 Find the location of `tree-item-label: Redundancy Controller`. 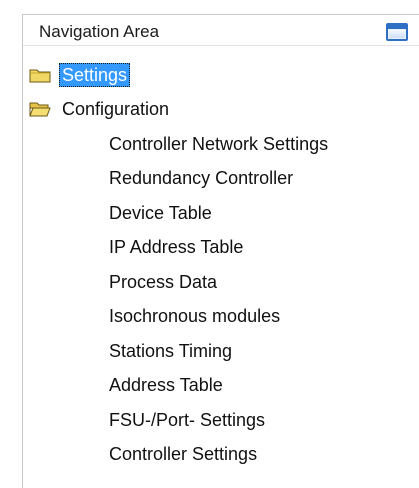

tree-item-label: Redundancy Controller is located at coordinates (201, 178).